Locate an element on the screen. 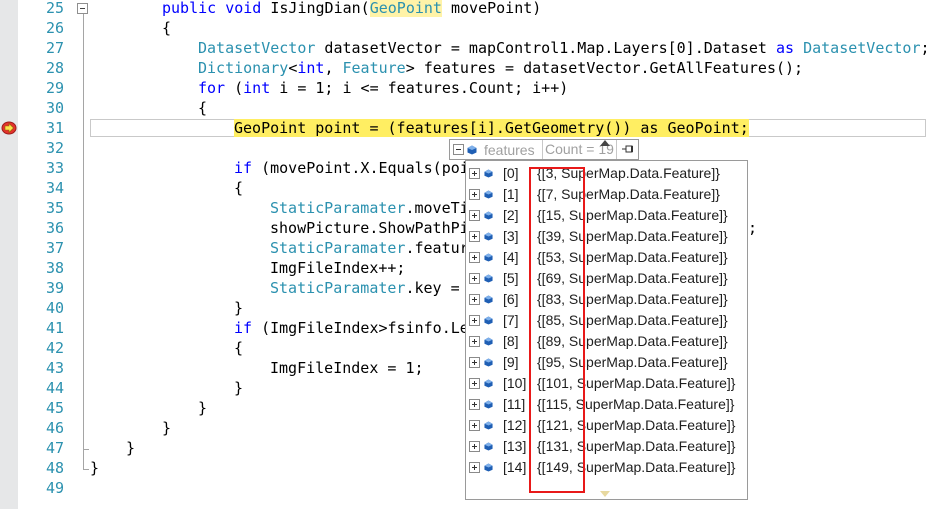 Image resolution: width=926 pixels, height=509 pixels. code-line-45: } is located at coordinates (202, 408).